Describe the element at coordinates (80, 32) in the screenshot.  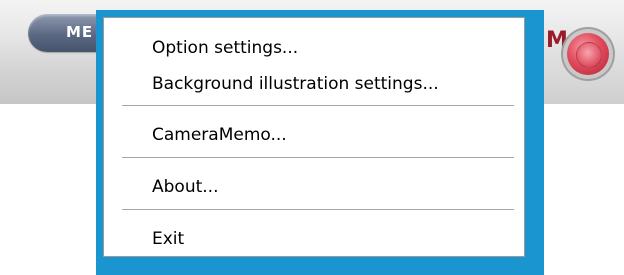
I see `menu-button-label: ME` at that location.